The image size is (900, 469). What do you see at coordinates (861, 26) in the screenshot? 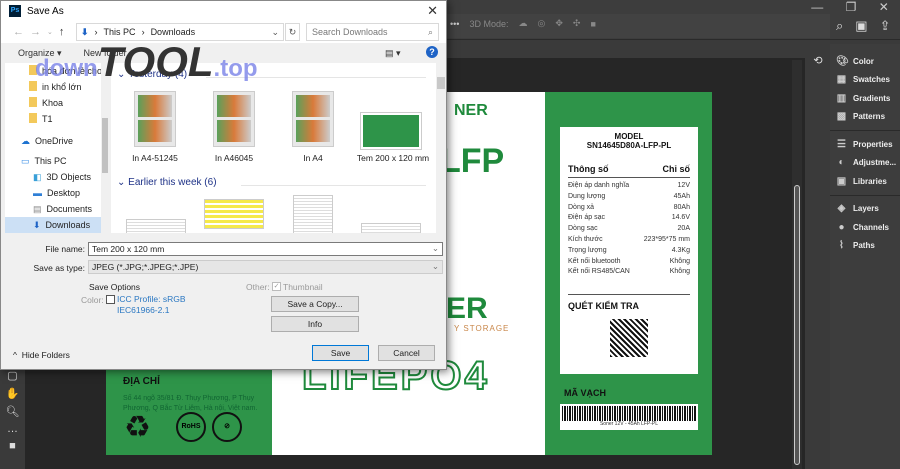
I see `workspace-icon: ▣` at bounding box center [861, 26].